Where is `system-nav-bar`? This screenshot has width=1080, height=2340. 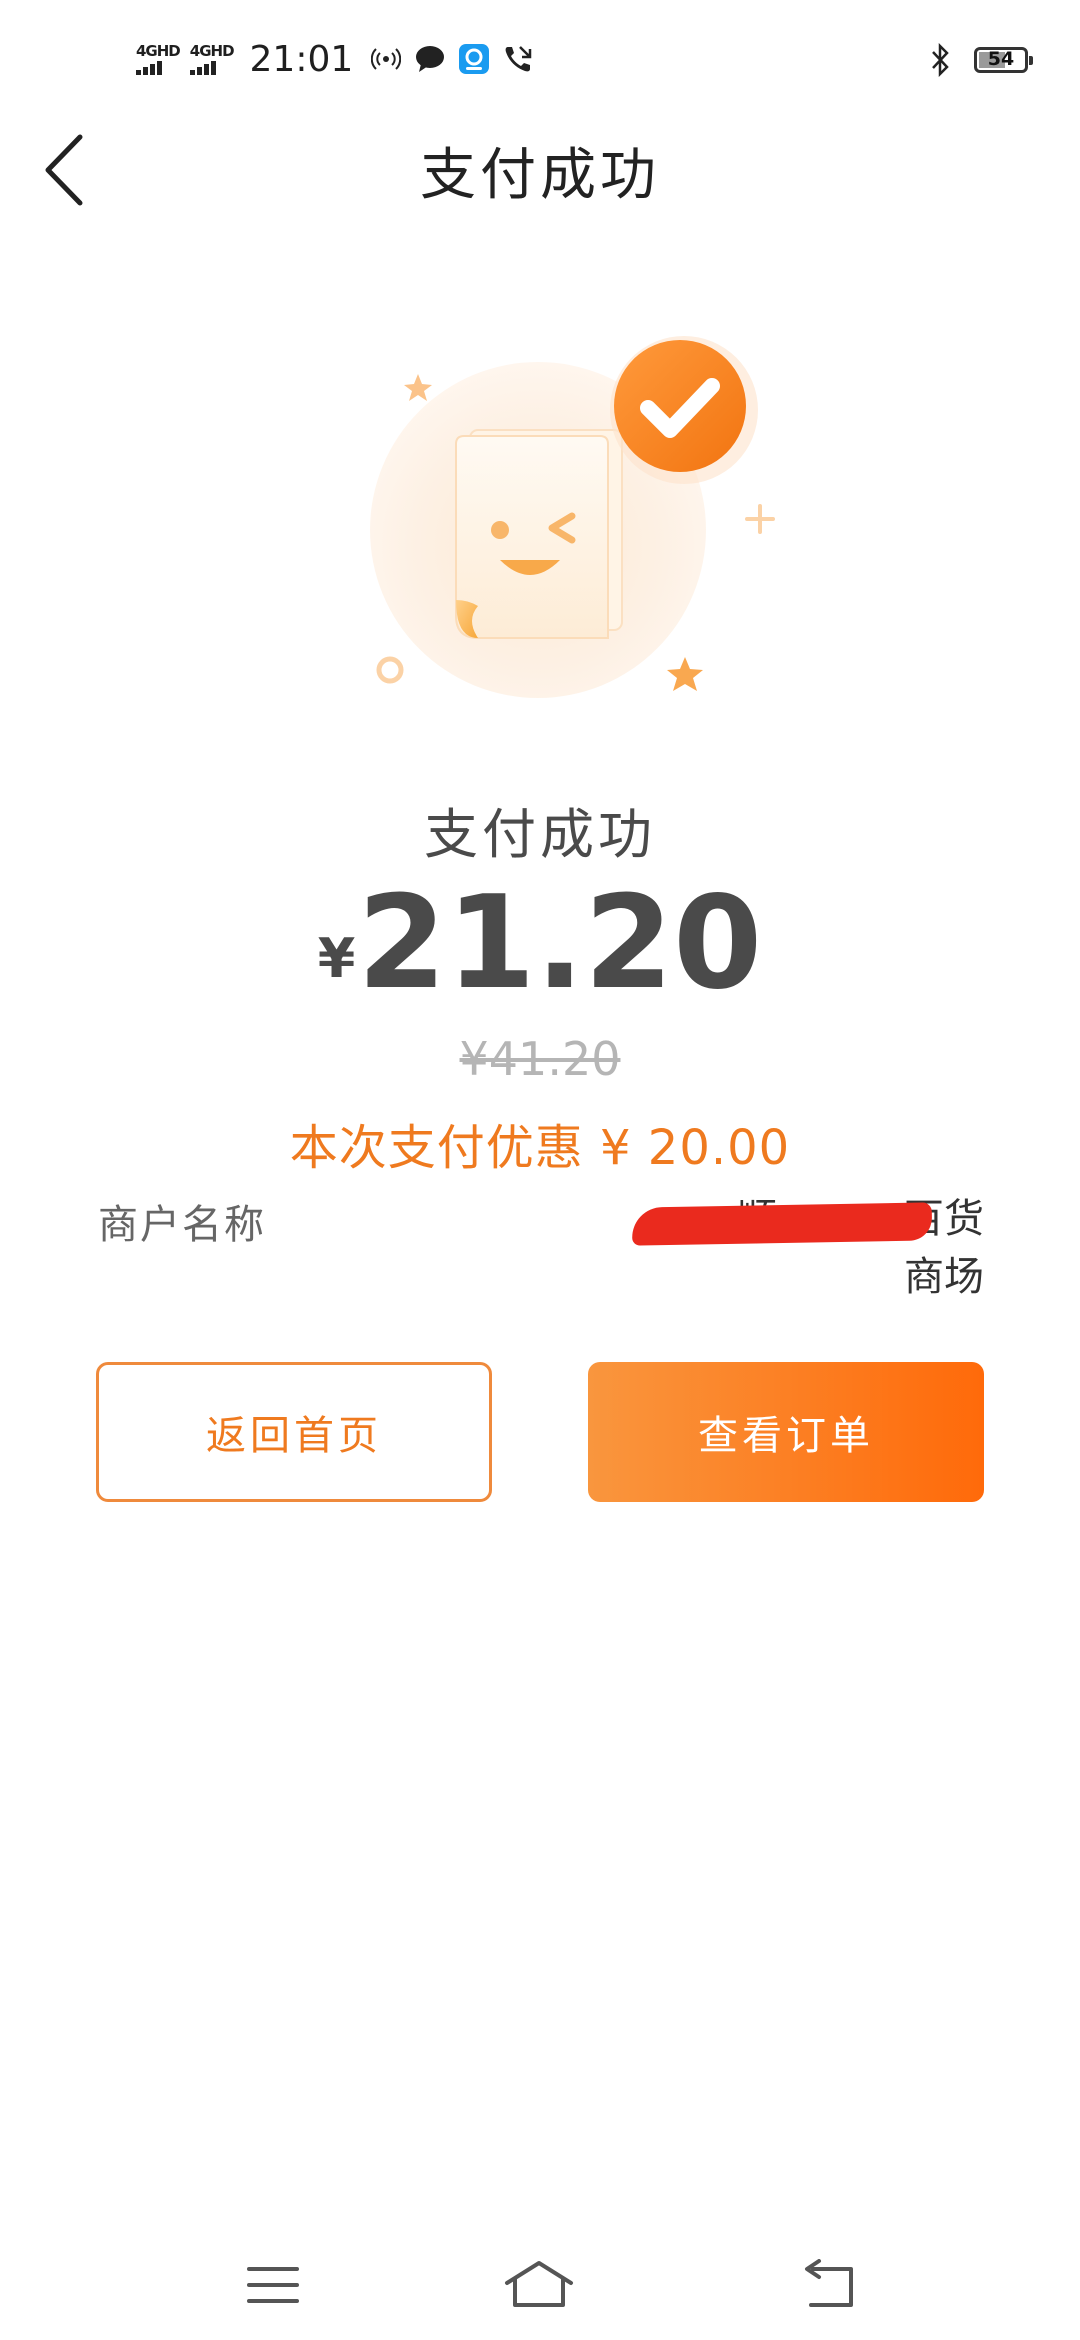
system-nav-bar is located at coordinates (540, 2285).